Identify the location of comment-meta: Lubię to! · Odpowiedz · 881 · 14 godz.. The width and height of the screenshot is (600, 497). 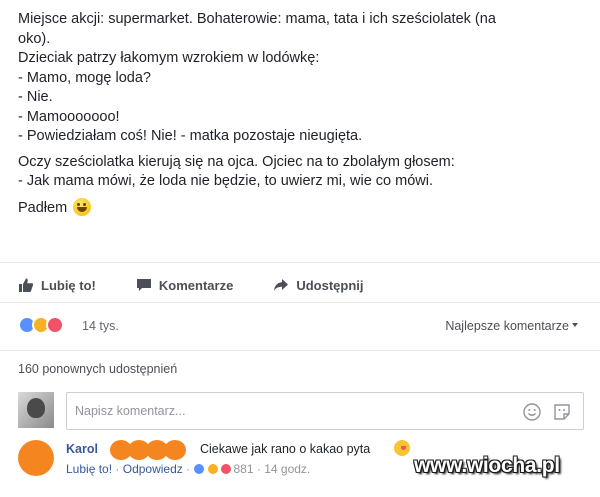
(188, 469).